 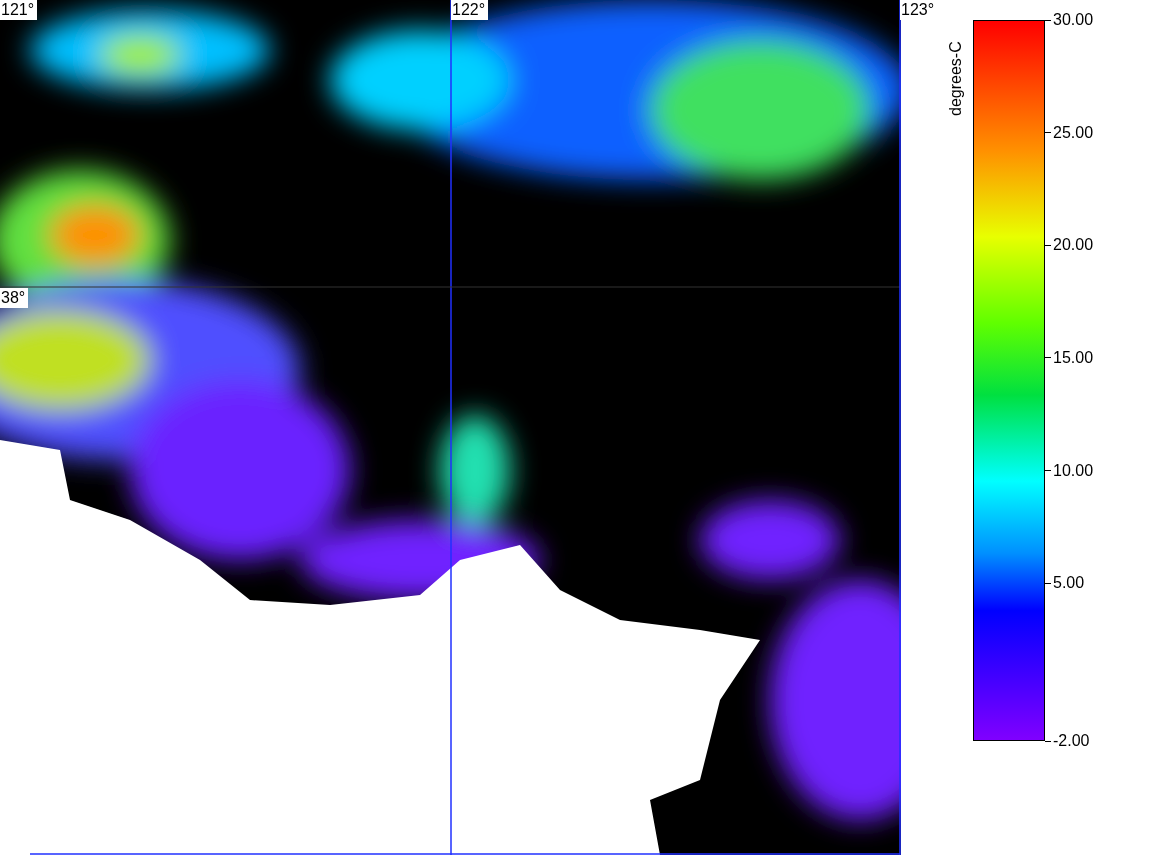 I want to click on legend-title: degrees-C, so click(x=956, y=78).